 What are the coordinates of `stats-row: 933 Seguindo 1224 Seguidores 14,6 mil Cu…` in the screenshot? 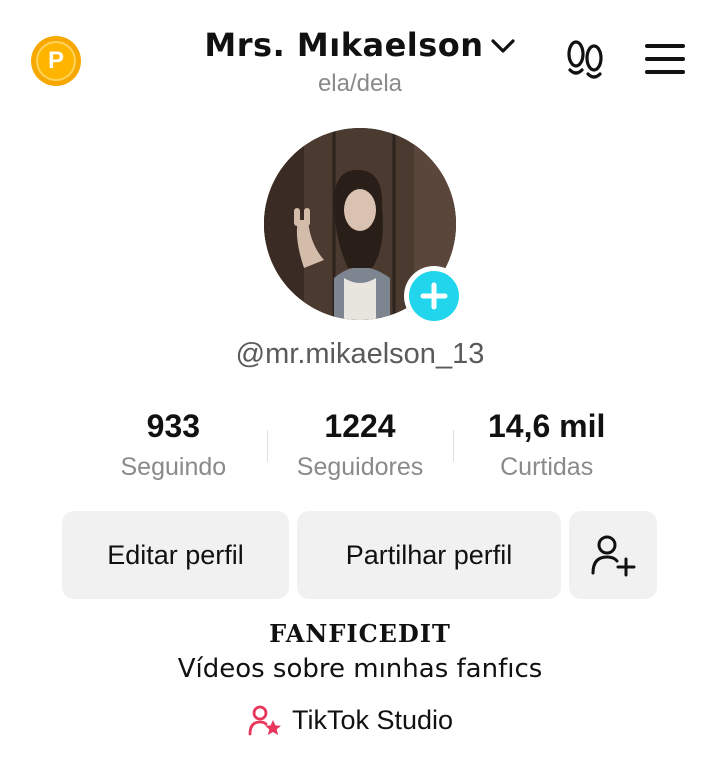 It's located at (360, 445).